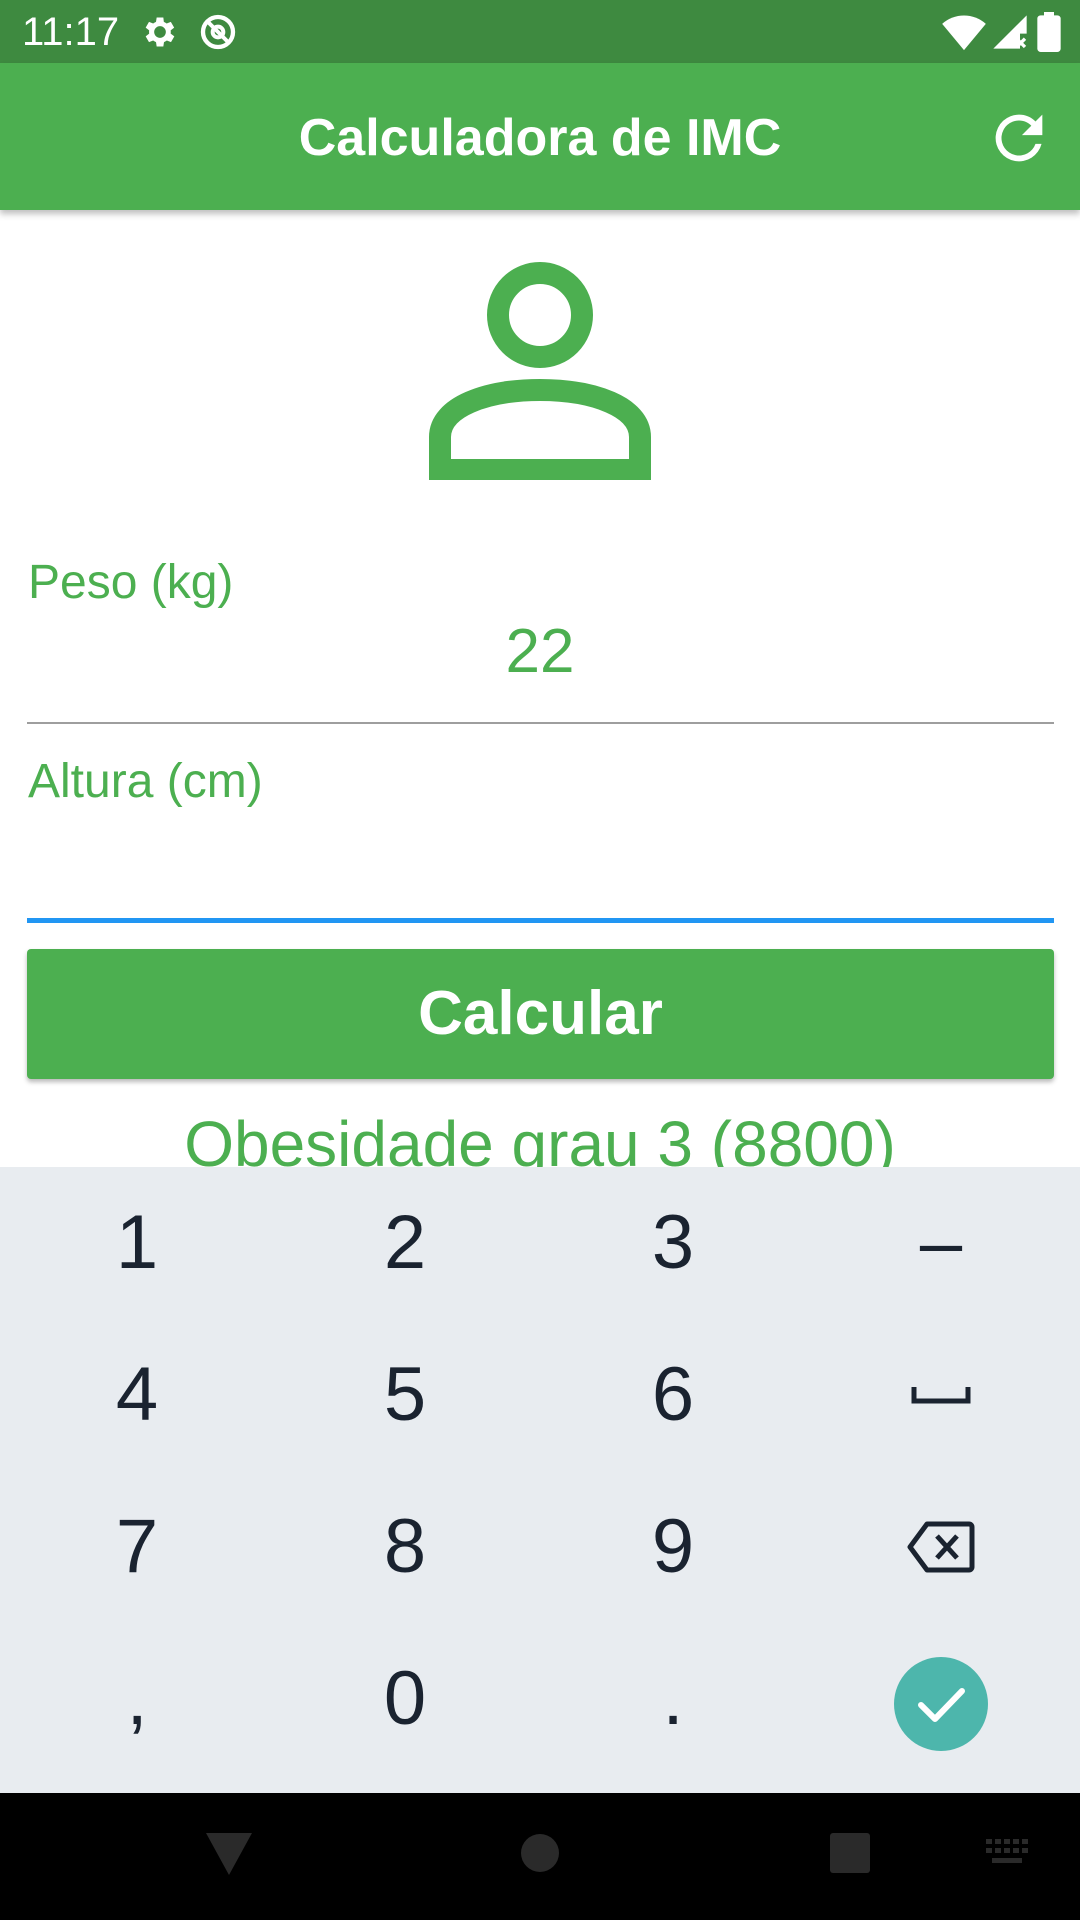 This screenshot has height=1920, width=1080. Describe the element at coordinates (673, 1395) in the screenshot. I see `key-6: 6` at that location.